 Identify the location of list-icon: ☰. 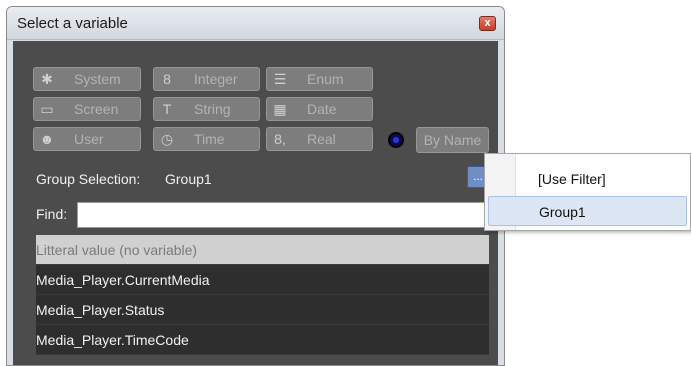
(280, 79).